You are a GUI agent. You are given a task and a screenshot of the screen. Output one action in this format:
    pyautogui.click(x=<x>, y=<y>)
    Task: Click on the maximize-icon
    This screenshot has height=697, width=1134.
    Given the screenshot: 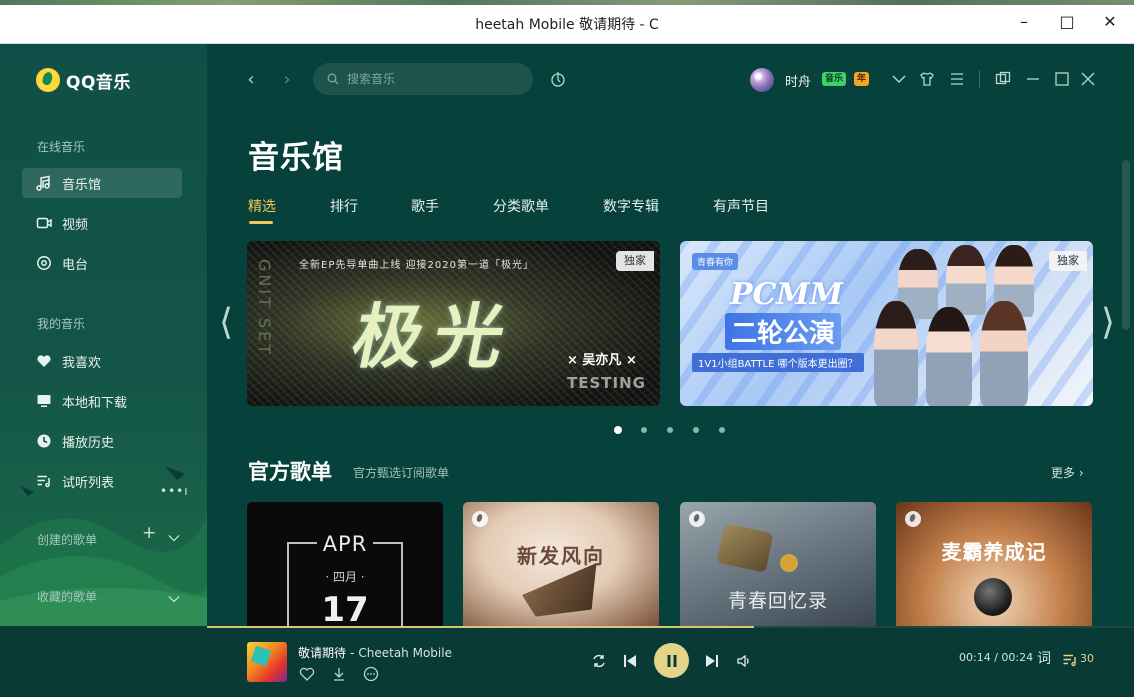 What is the action you would take?
    pyautogui.click(x=1062, y=79)
    